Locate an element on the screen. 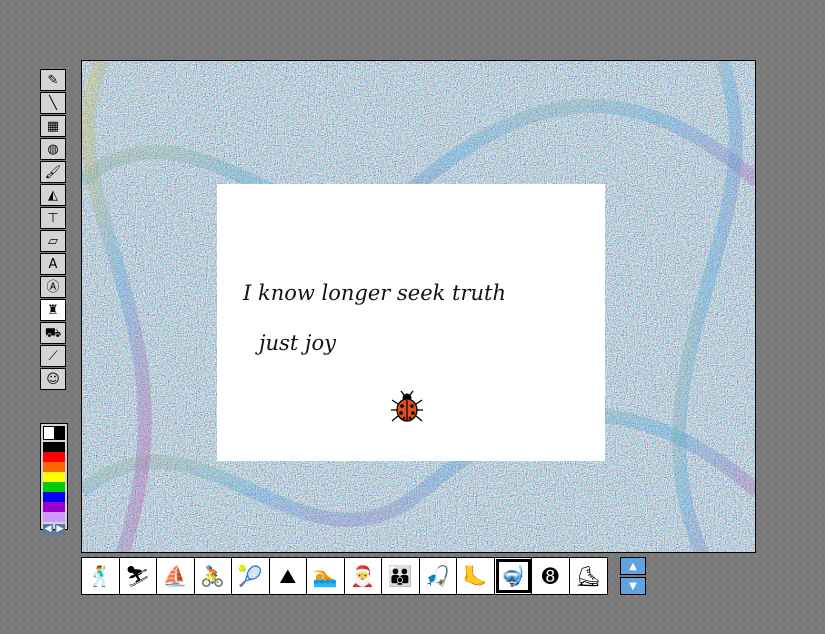  text-stamp-tool: Ⓐ is located at coordinates (53, 287).